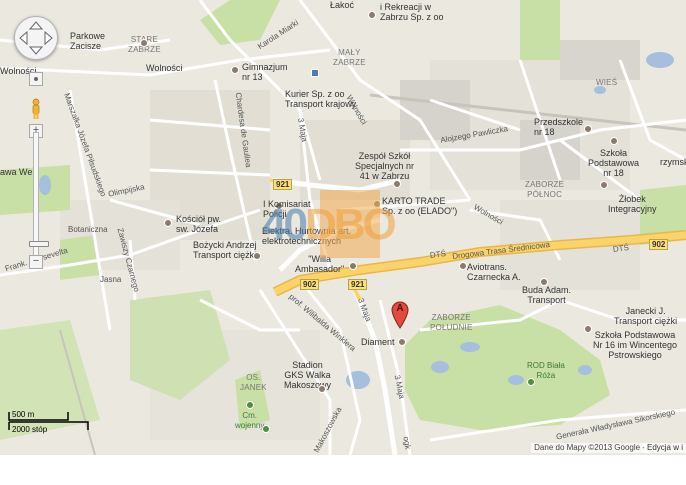 Image resolution: width=686 pixels, height=485 pixels. I want to click on place-buda-adam: Buda Adam. Transport, so click(547, 295).